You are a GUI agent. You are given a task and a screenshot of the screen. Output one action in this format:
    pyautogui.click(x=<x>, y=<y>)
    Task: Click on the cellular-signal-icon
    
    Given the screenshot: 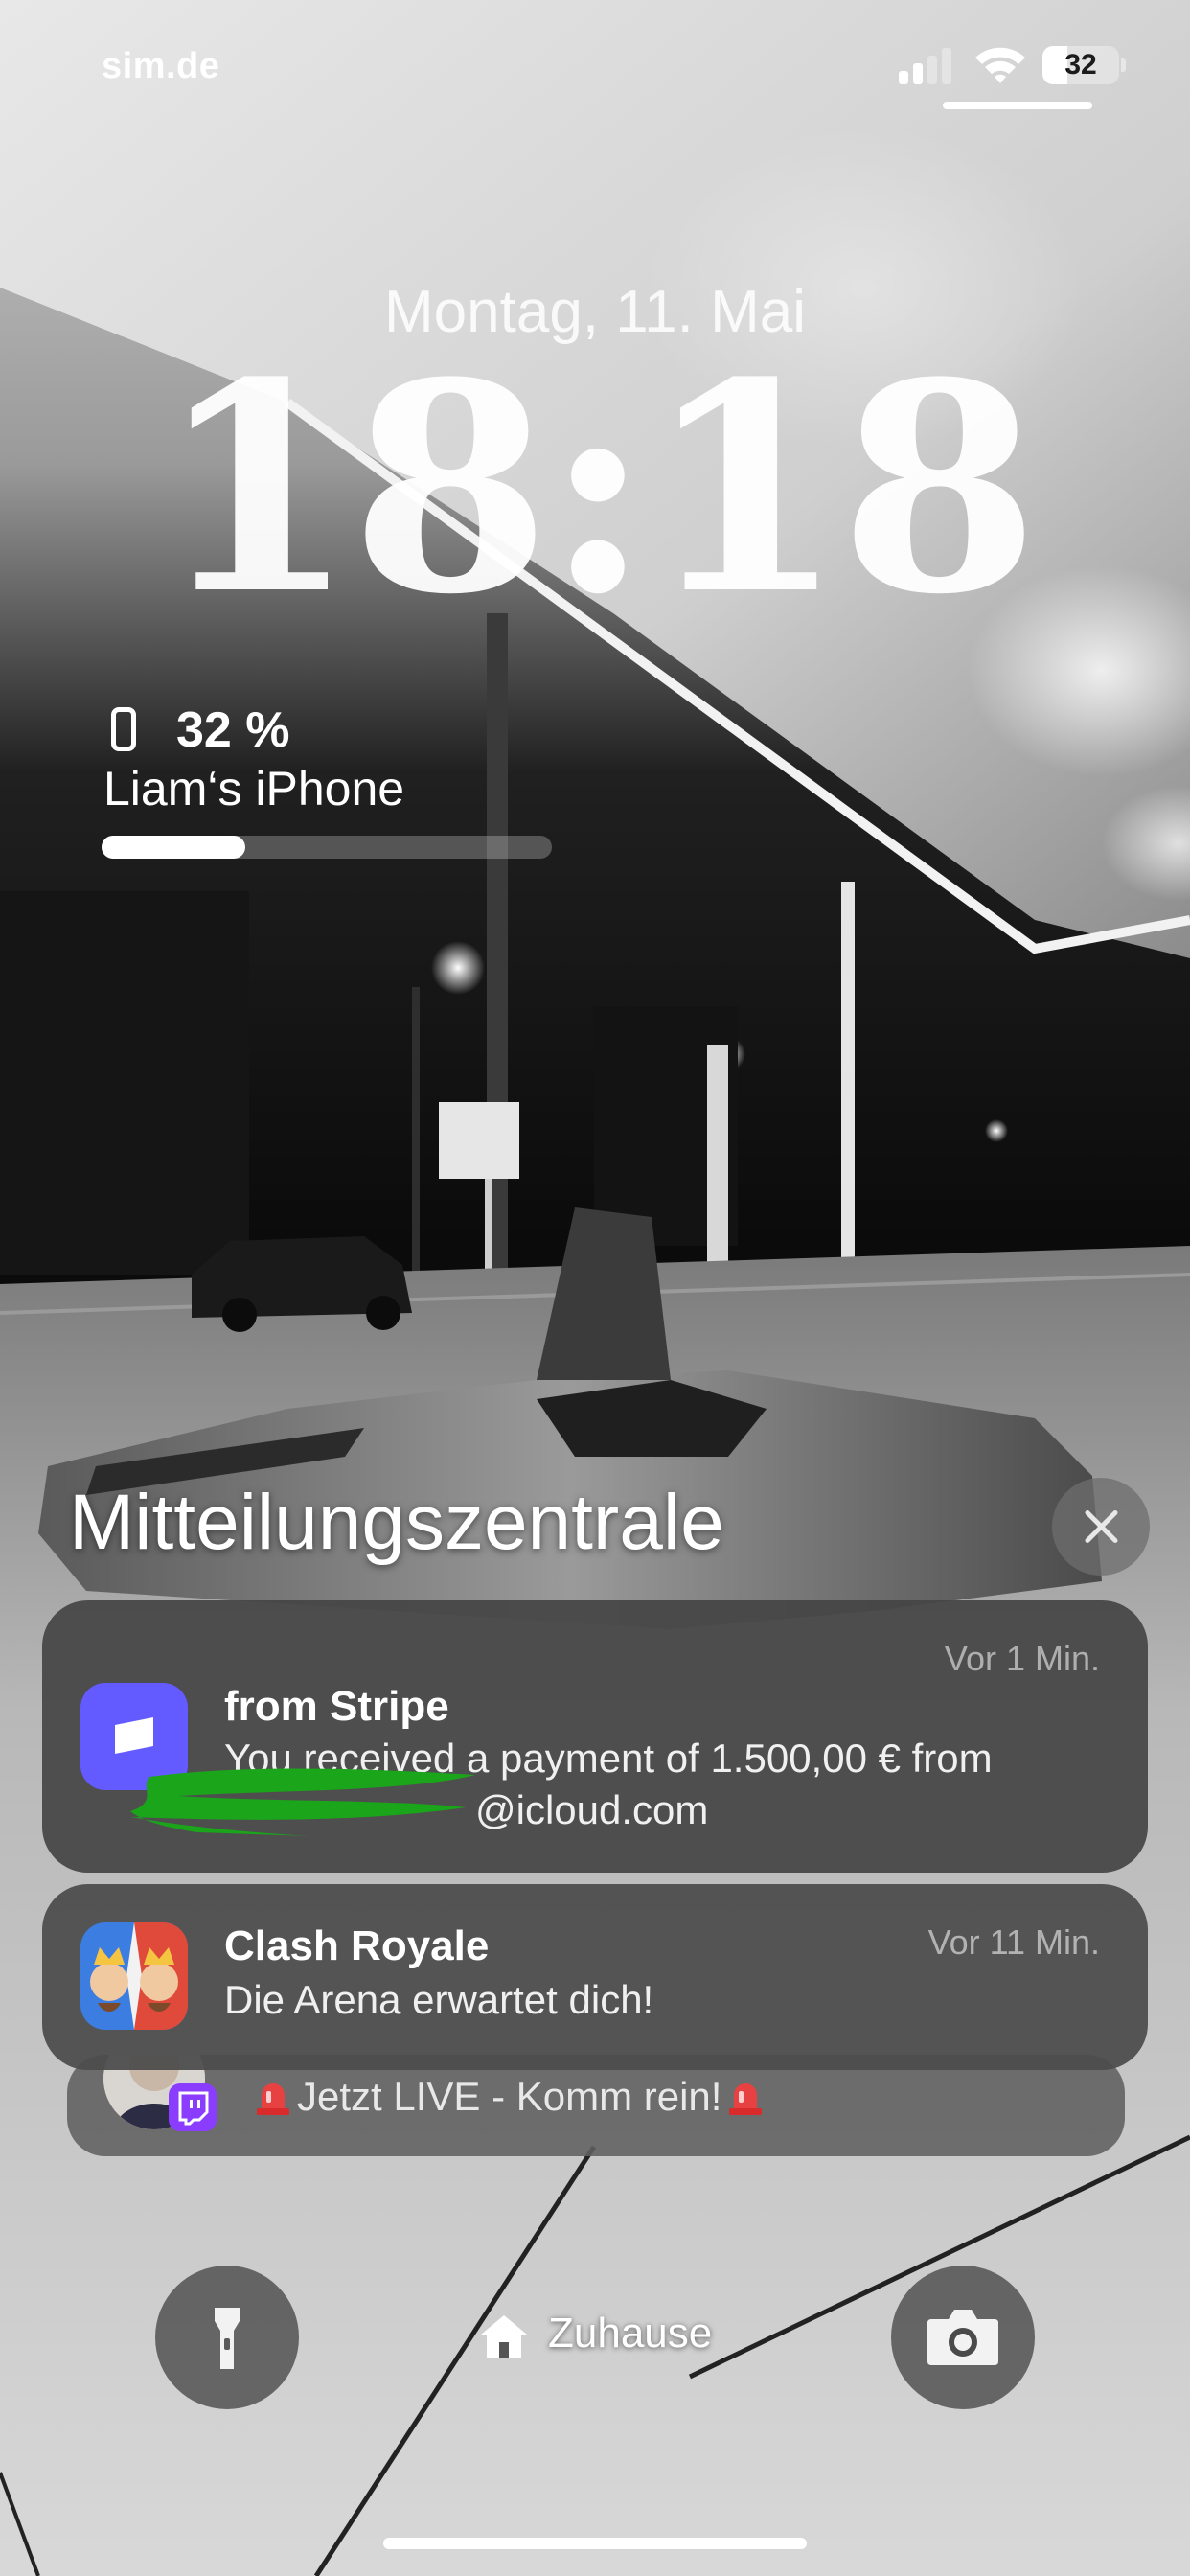 What is the action you would take?
    pyautogui.click(x=926, y=65)
    